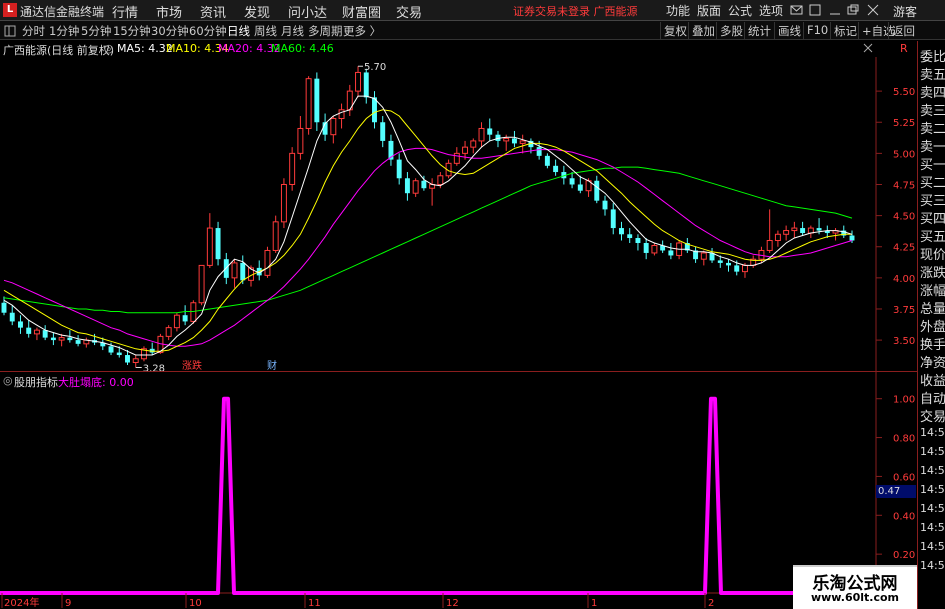  What do you see at coordinates (932, 327) in the screenshot?
I see `quote-label: 外盘` at bounding box center [932, 327].